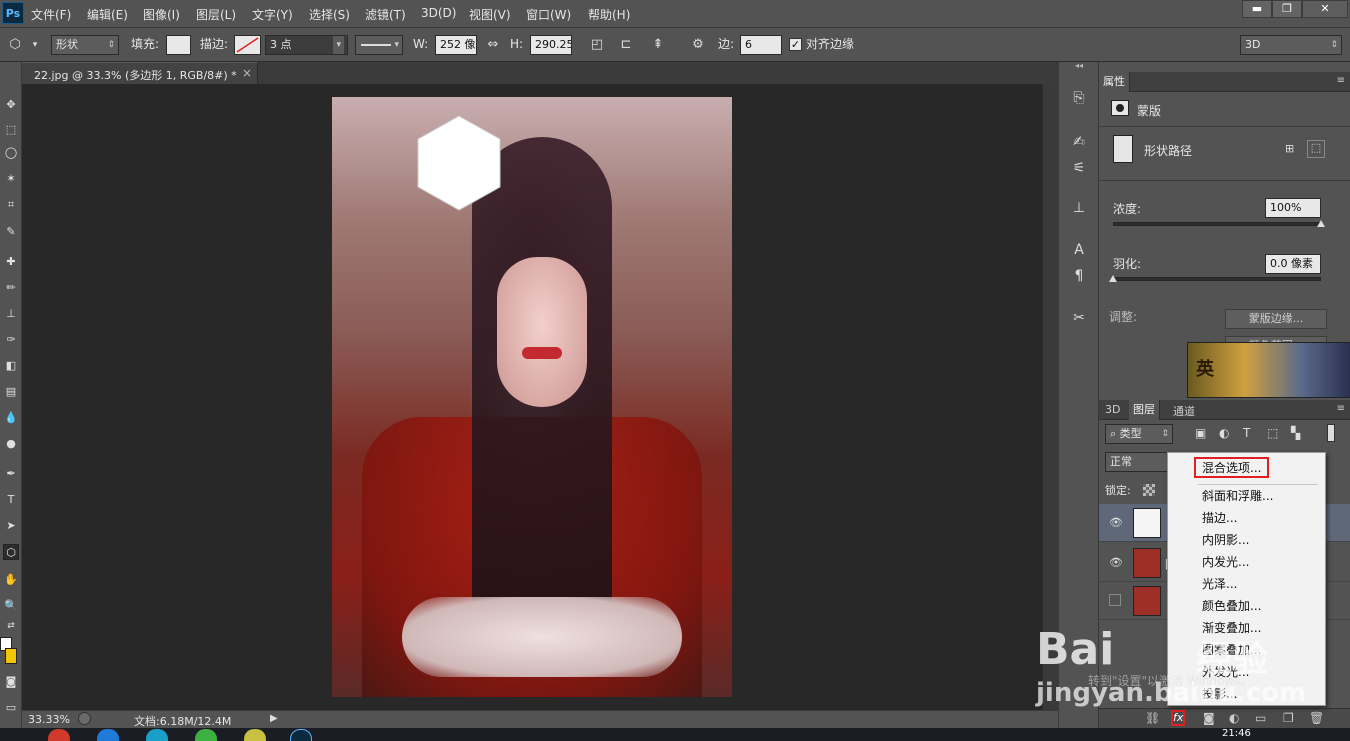 The width and height of the screenshot is (1350, 741). What do you see at coordinates (11, 606) in the screenshot?
I see `zoom-tool-icon: 🔍` at bounding box center [11, 606].